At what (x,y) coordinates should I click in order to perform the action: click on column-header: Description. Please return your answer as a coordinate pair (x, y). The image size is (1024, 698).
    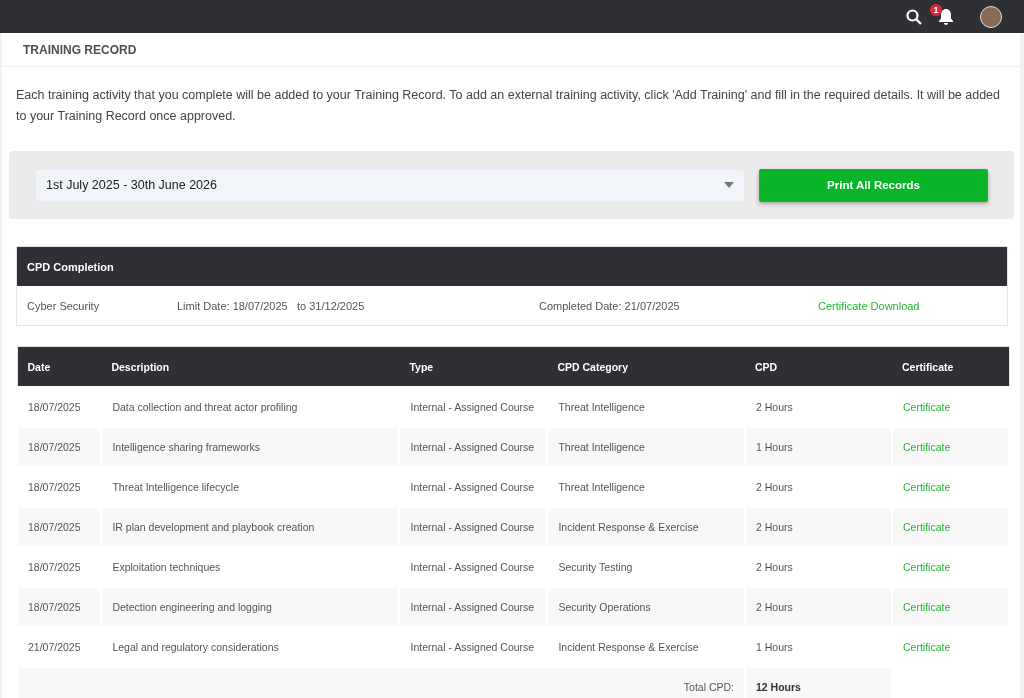
    Looking at the image, I should click on (250, 366).